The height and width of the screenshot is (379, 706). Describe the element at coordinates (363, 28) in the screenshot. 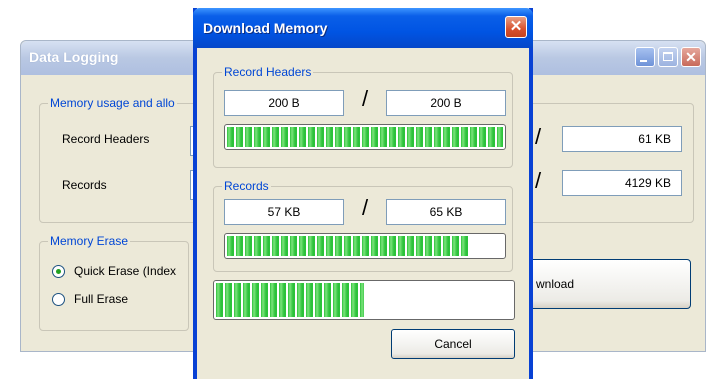

I see `download-memory-titlebar: Download Memory ✕` at that location.